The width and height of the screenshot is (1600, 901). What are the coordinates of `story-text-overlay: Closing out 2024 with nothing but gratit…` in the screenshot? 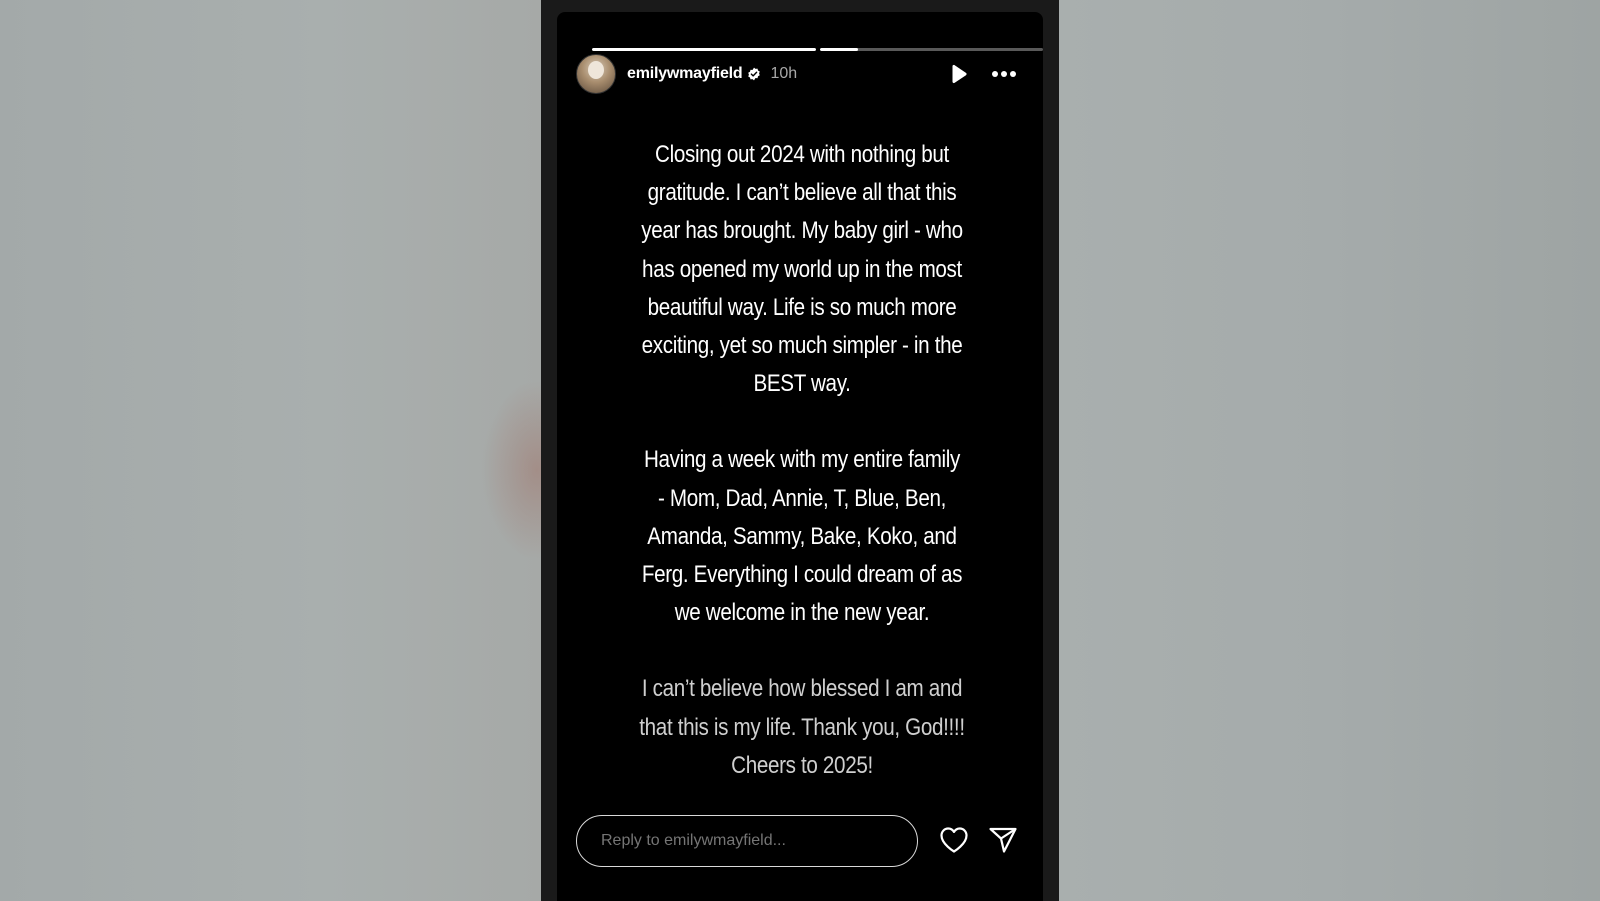 It's located at (802, 460).